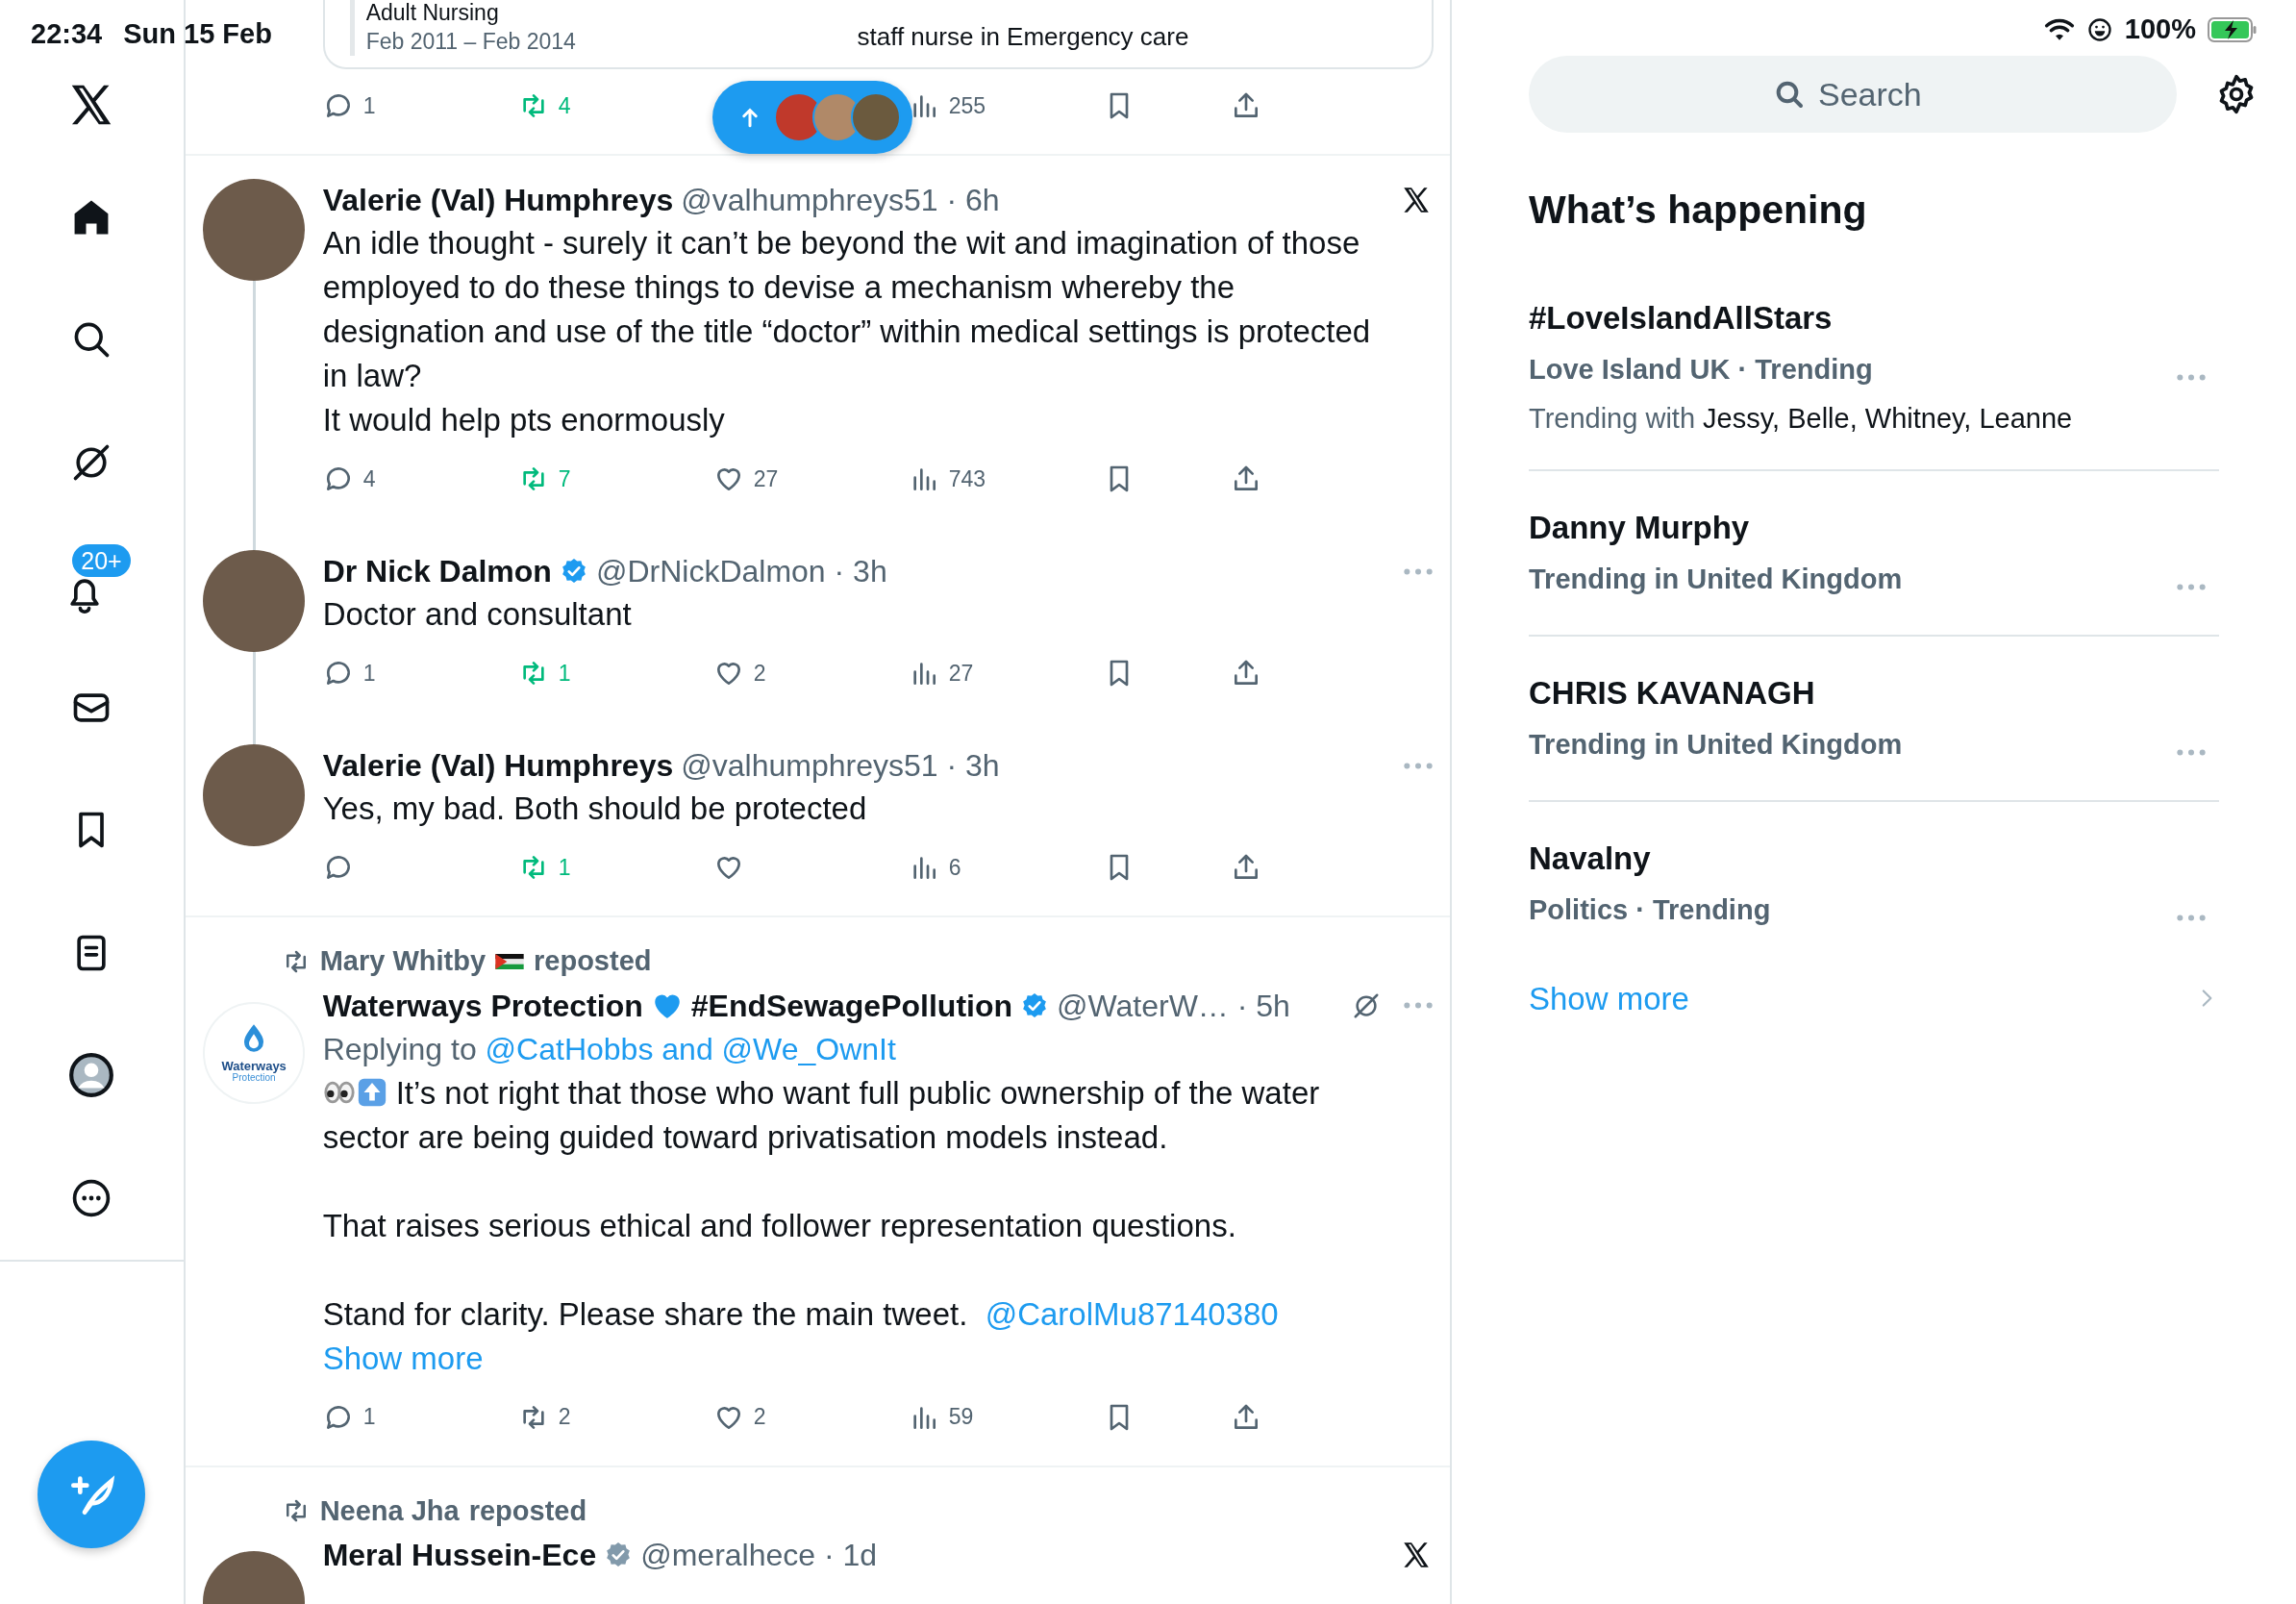 This screenshot has width=2296, height=1604. Describe the element at coordinates (1006, 1417) in the screenshot. I see `views-button: 59` at that location.